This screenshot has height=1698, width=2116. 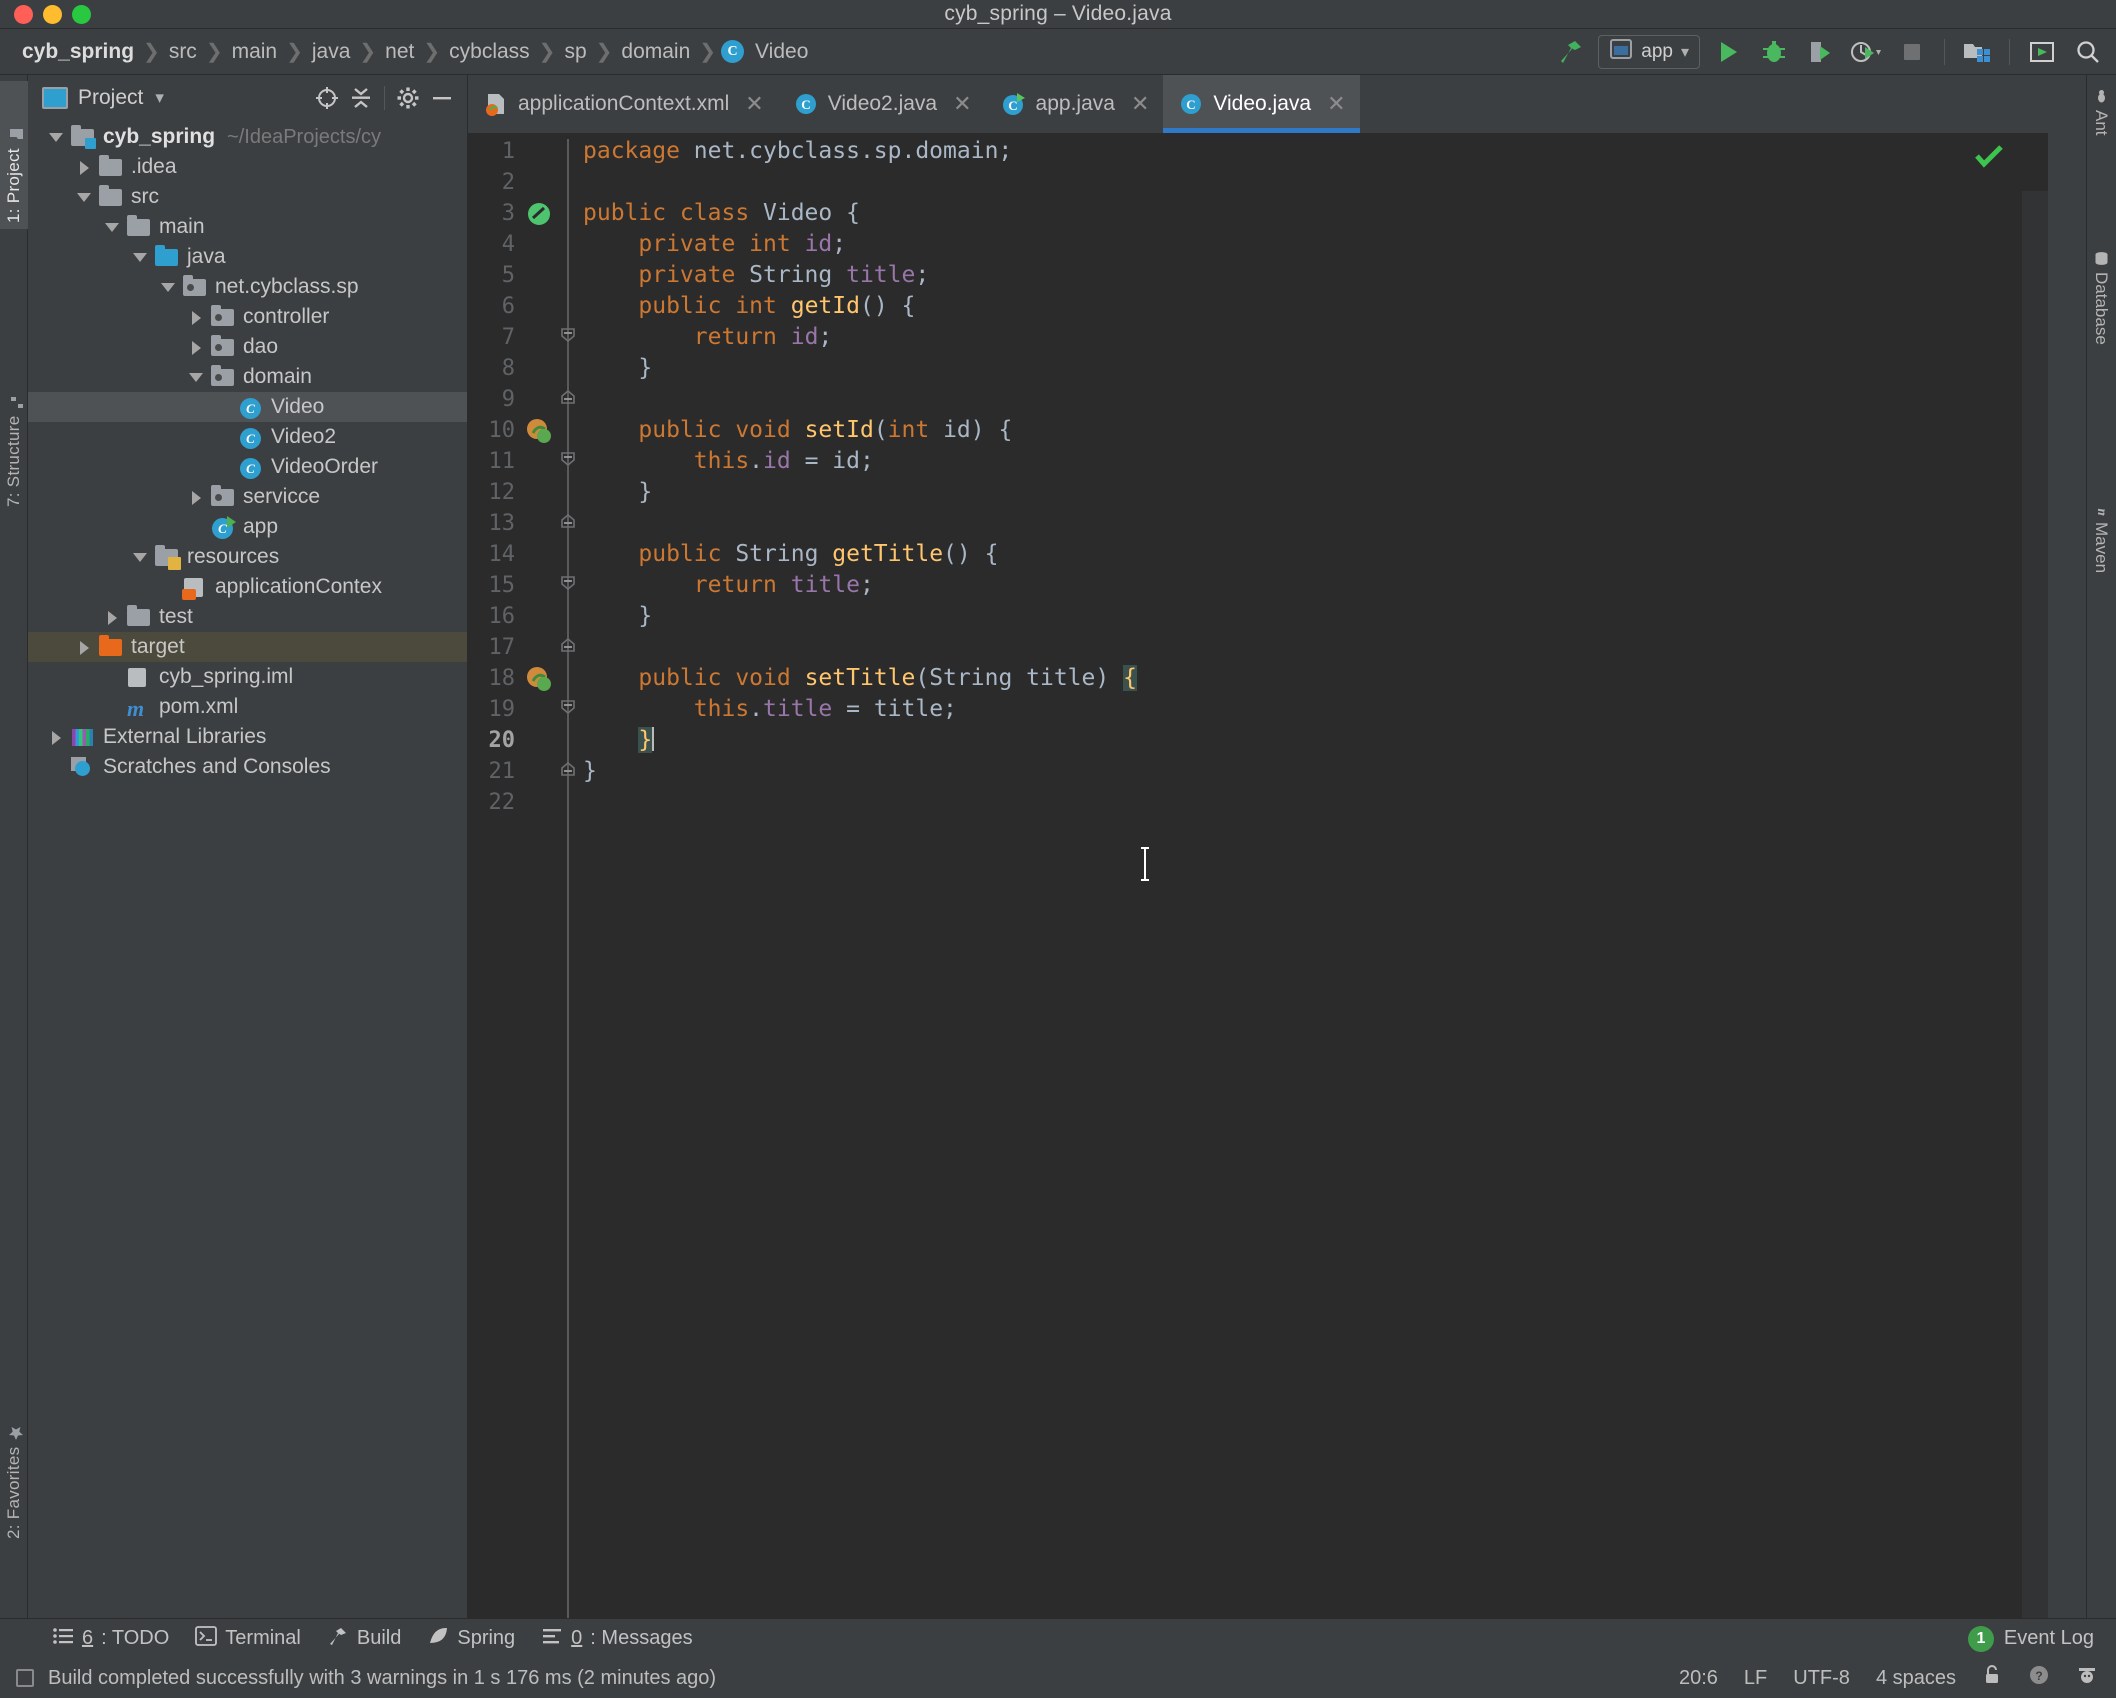 What do you see at coordinates (590, 771) in the screenshot?
I see `code-line-21: }` at bounding box center [590, 771].